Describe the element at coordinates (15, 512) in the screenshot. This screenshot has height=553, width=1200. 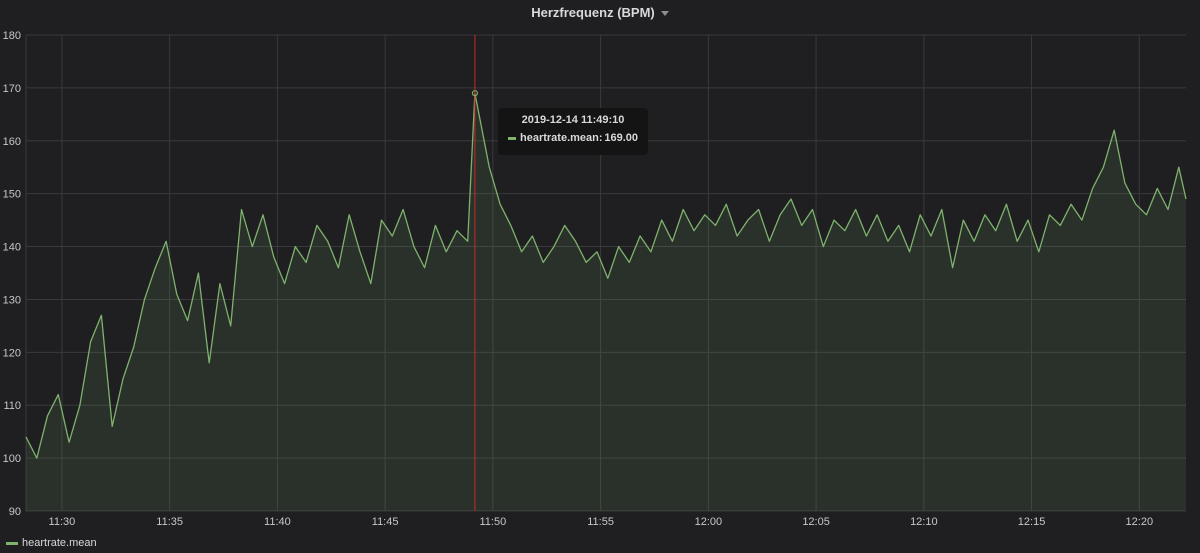
I see `y-tick-label: 90` at that location.